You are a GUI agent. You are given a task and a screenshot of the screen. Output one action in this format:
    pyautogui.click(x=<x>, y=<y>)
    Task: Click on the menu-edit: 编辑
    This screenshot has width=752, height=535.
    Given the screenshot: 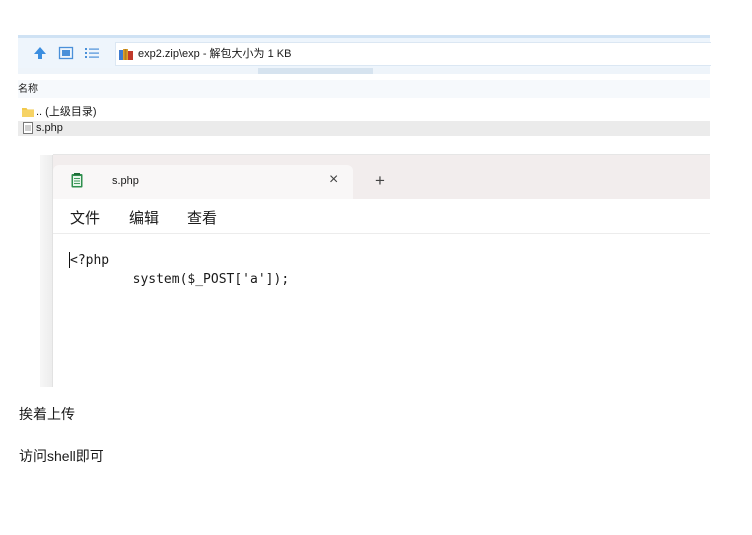 What is the action you would take?
    pyautogui.click(x=144, y=217)
    